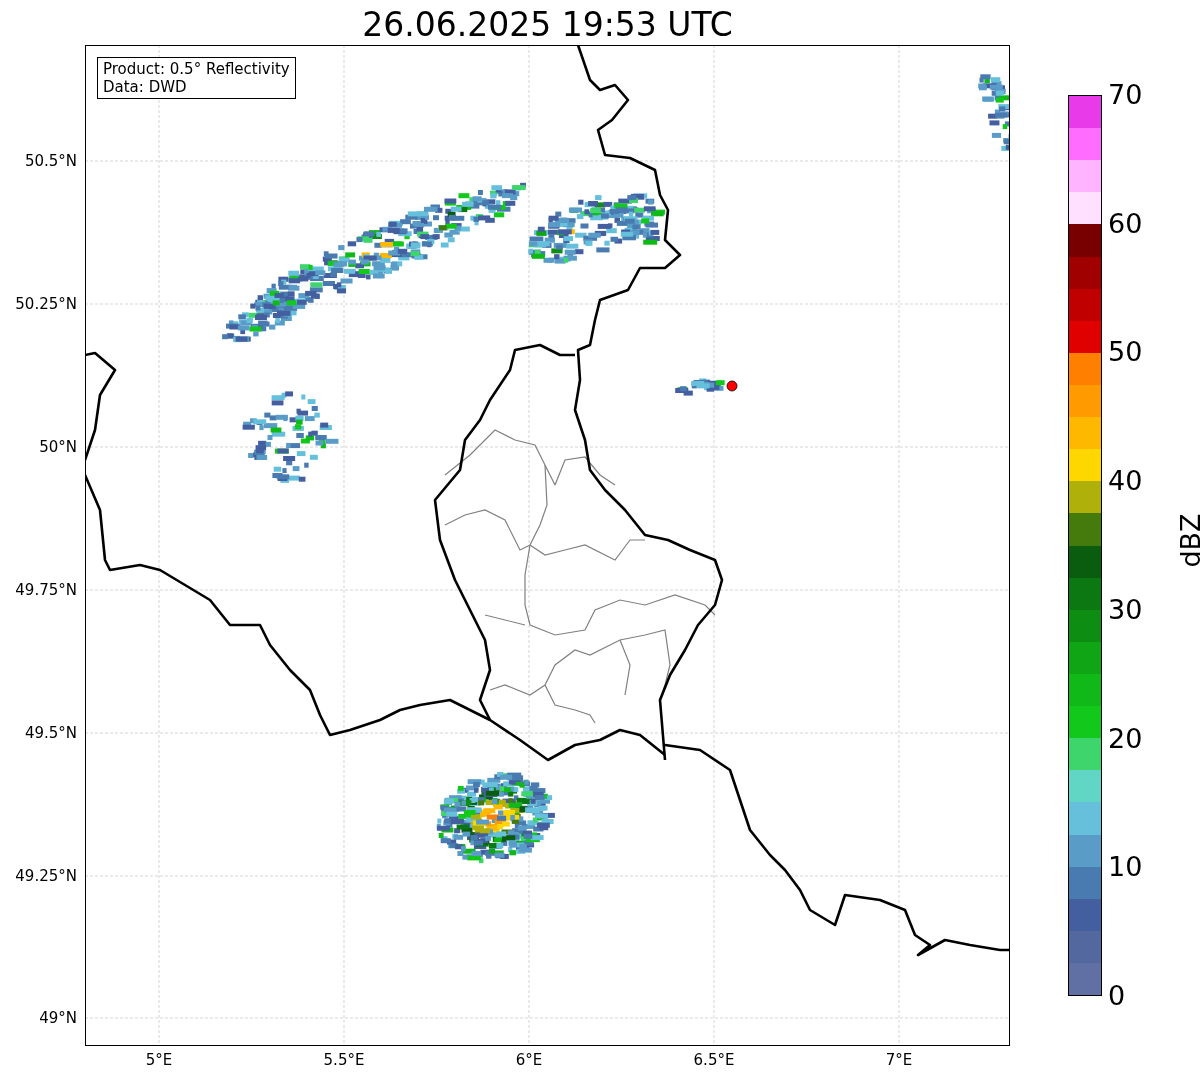  I want to click on axis-tick-label: 7°E, so click(899, 1060).